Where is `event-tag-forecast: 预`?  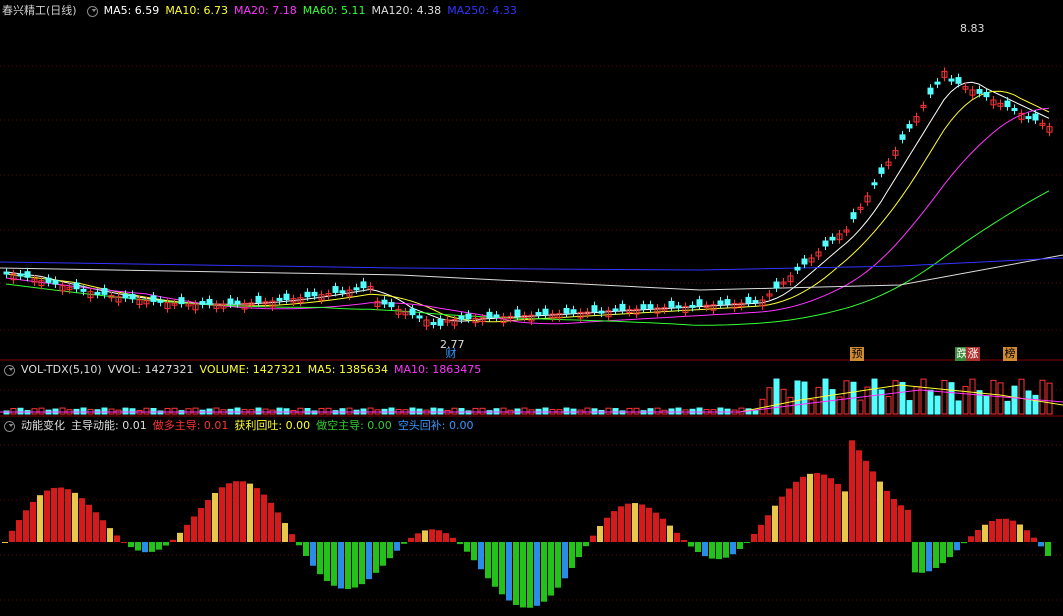
event-tag-forecast: 预 is located at coordinates (857, 354).